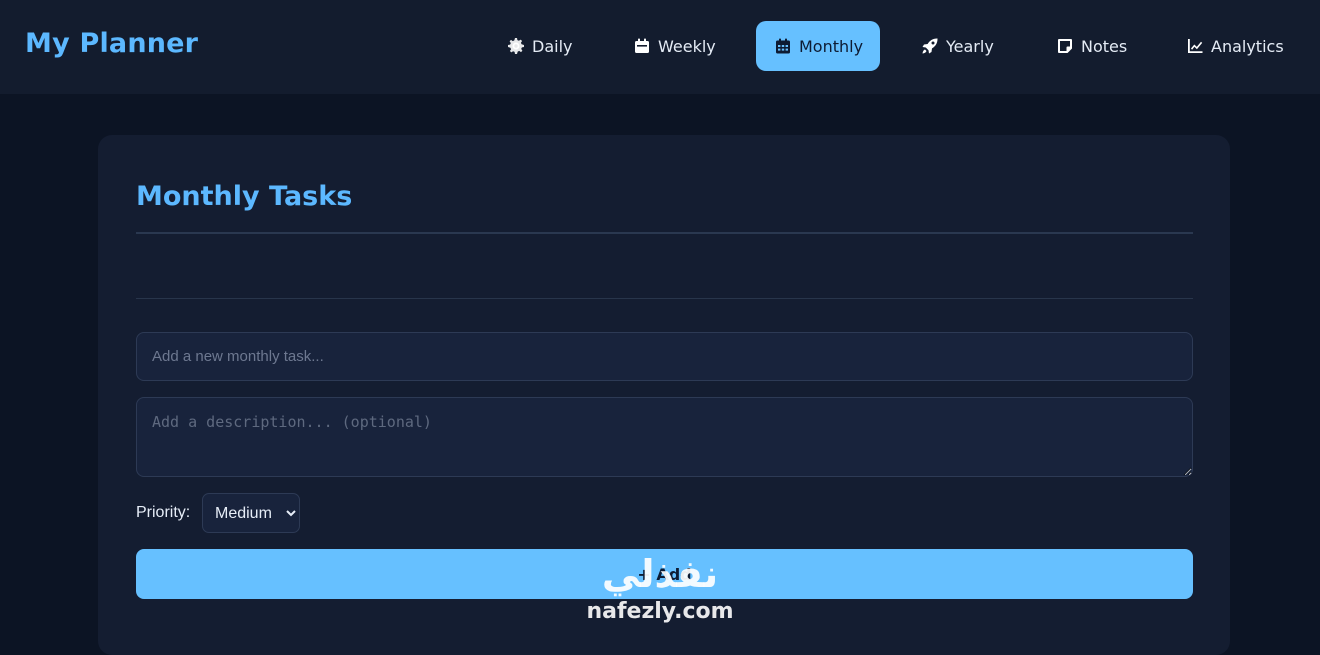  I want to click on nav-tab-yearly: Yearly, so click(958, 46).